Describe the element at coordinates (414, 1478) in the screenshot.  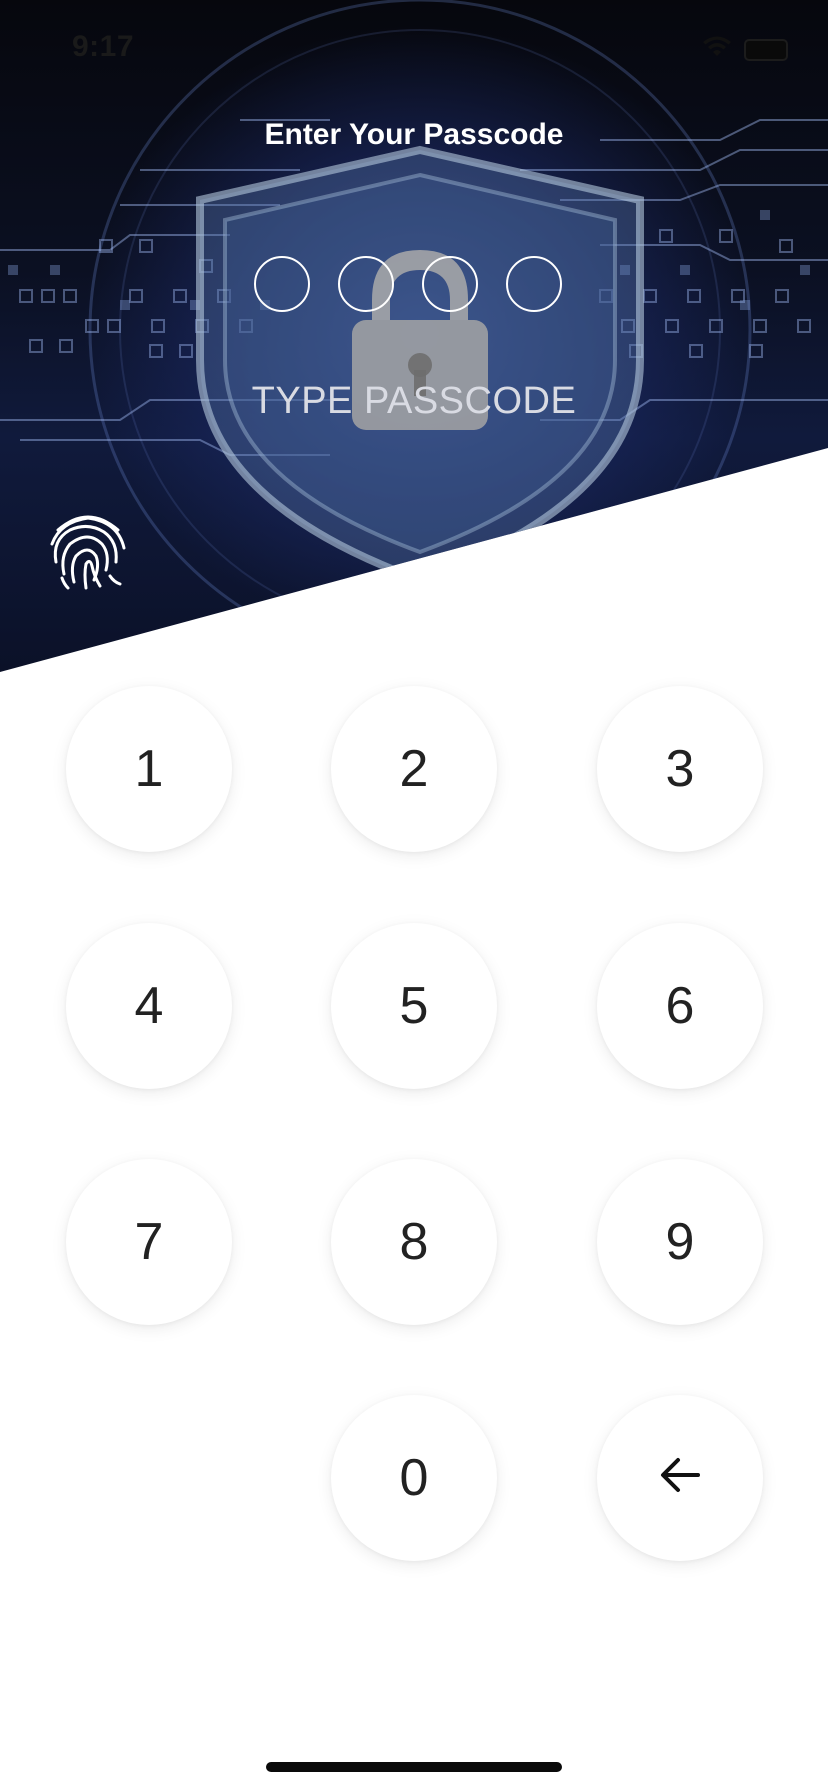
I see `key-0: 0` at that location.